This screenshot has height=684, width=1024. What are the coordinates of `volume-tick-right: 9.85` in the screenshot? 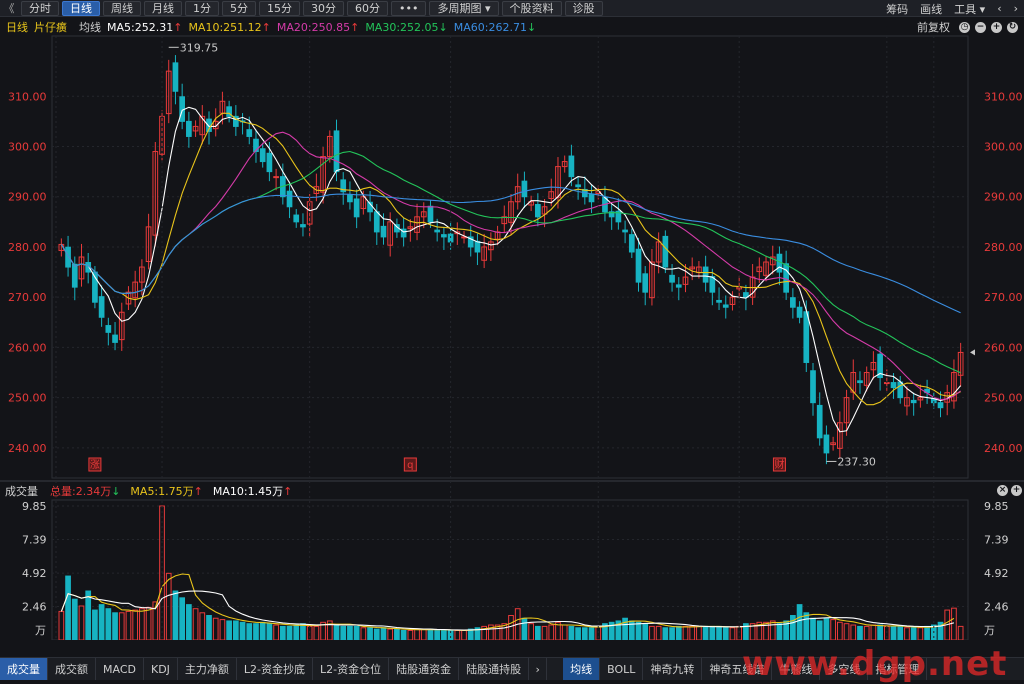 It's located at (996, 506).